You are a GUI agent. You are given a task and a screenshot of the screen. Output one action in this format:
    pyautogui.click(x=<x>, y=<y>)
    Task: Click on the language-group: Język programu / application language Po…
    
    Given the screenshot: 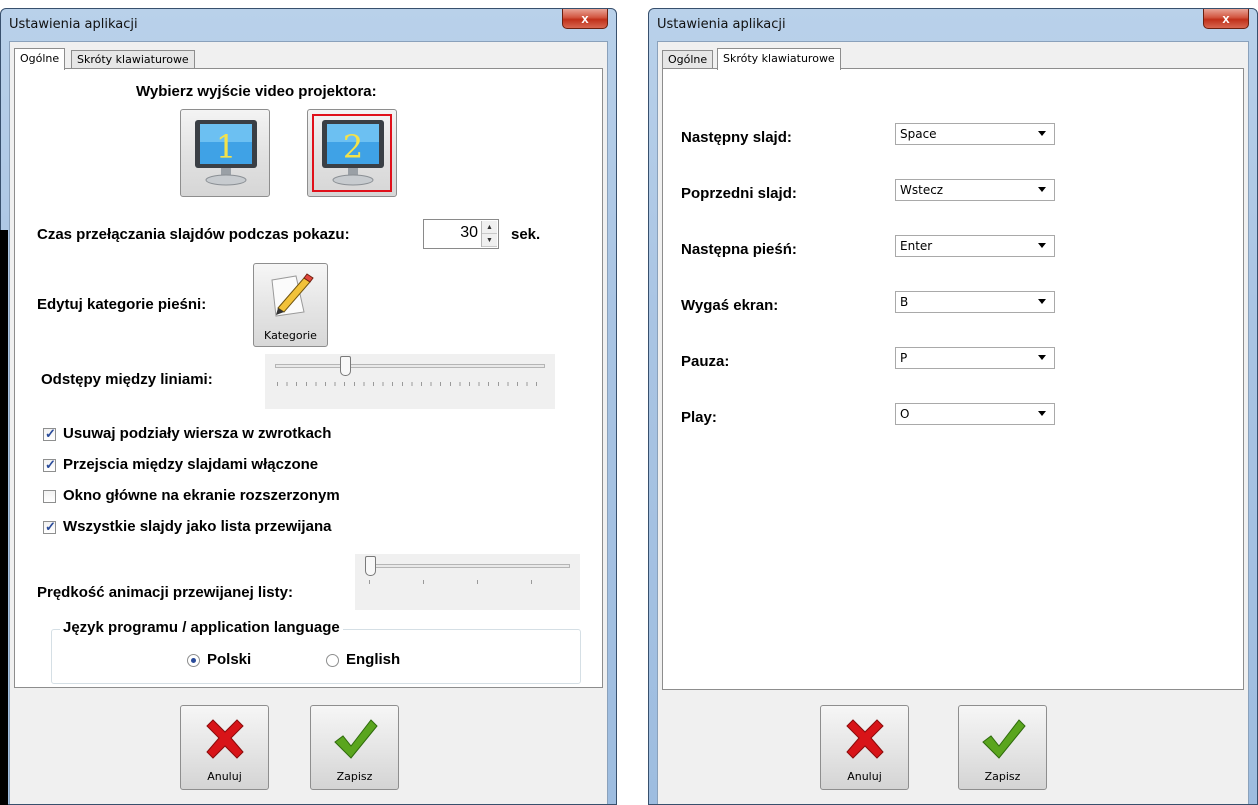 What is the action you would take?
    pyautogui.click(x=316, y=651)
    